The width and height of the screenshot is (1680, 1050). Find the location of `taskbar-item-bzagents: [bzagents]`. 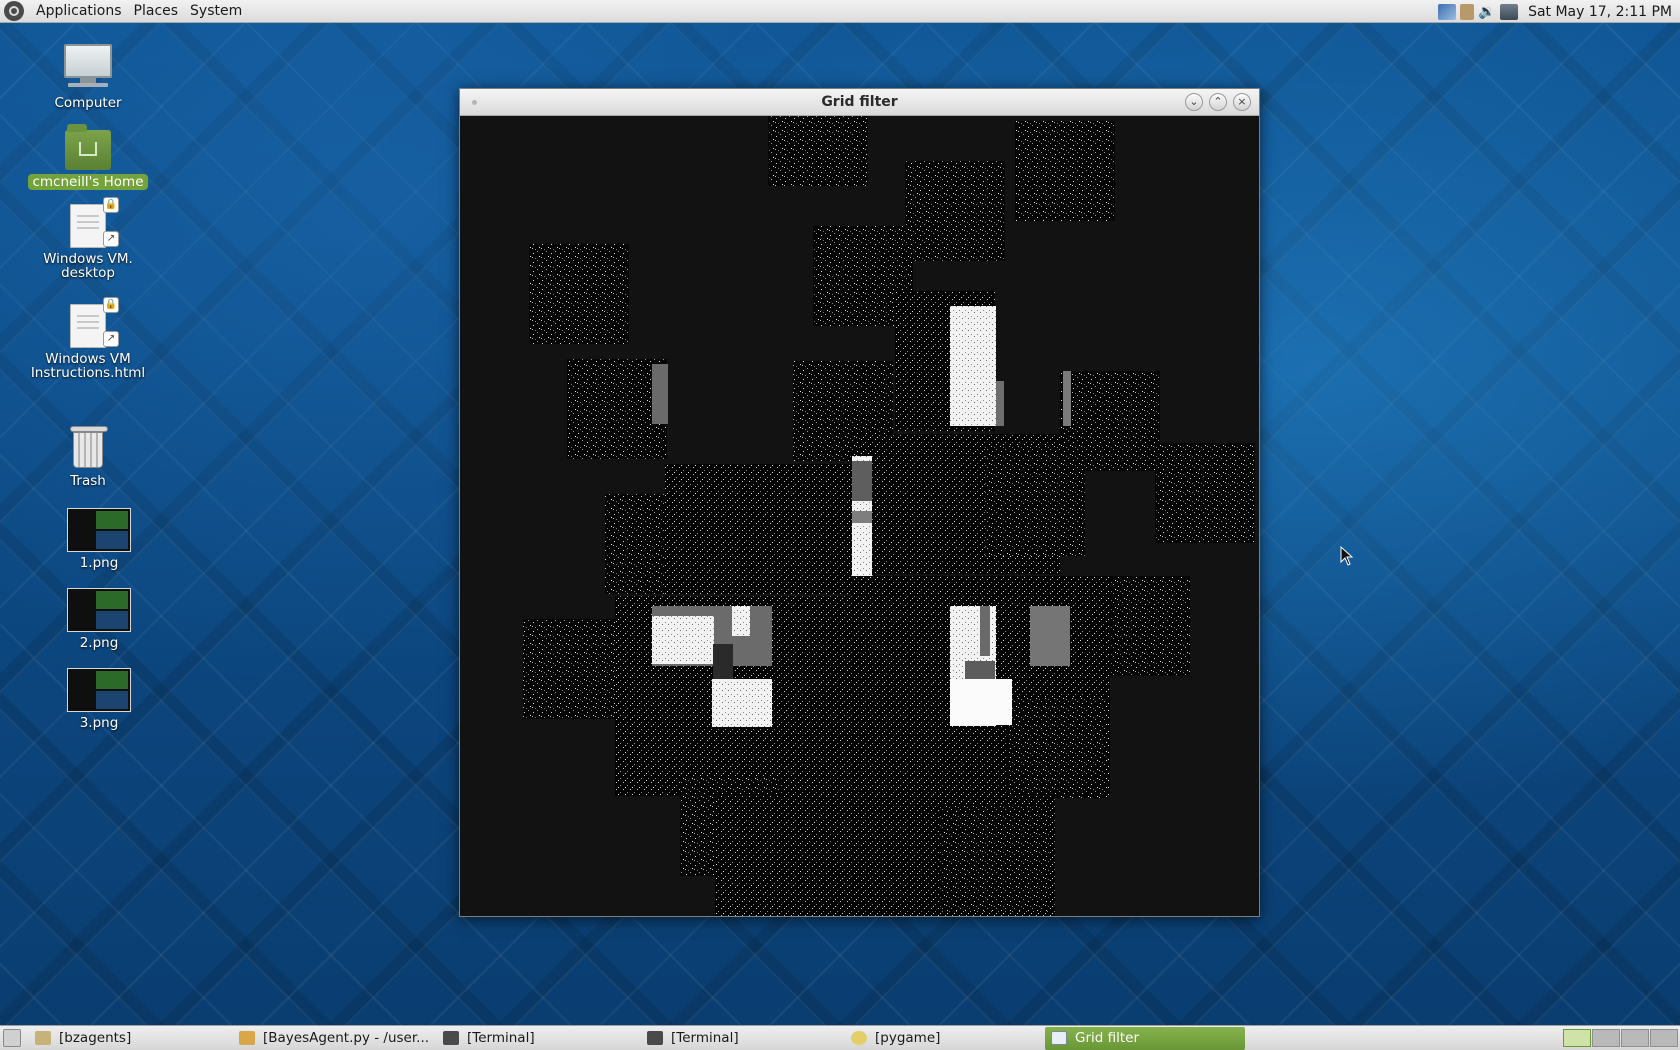

taskbar-item-bzagents: [bzagents] is located at coordinates (129, 1038).